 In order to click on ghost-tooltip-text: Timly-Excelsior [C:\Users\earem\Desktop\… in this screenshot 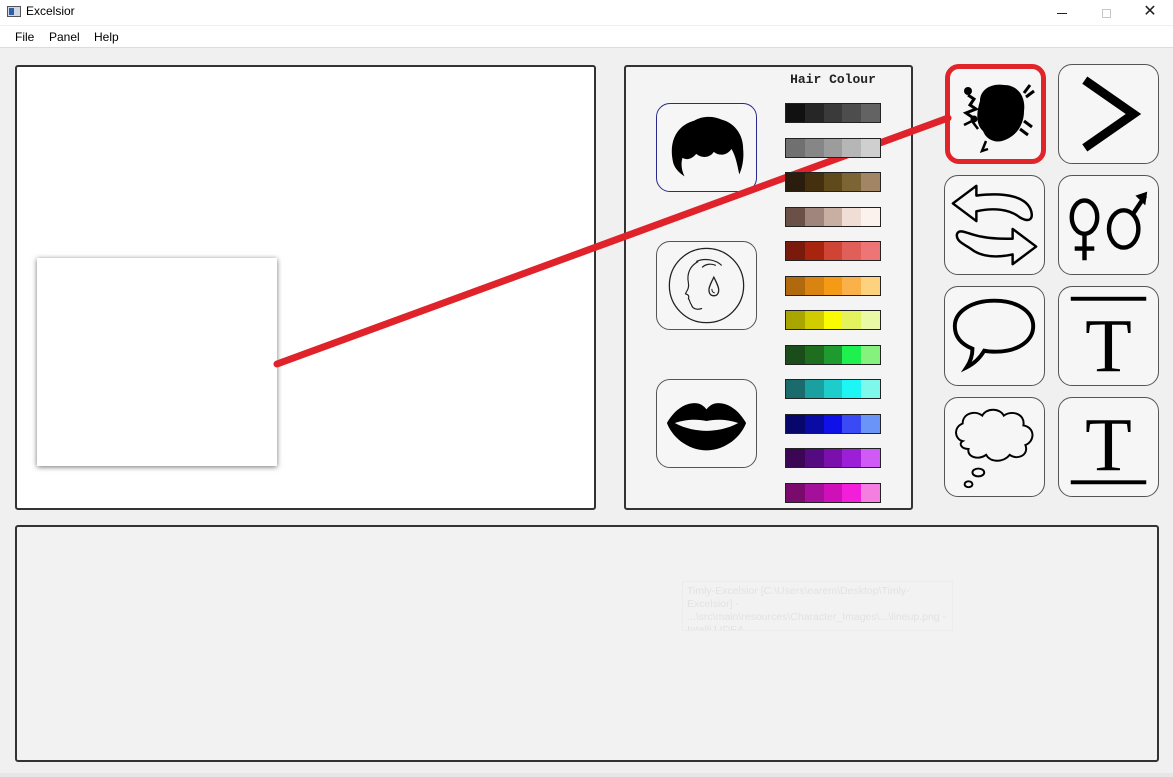, I will do `click(817, 606)`.